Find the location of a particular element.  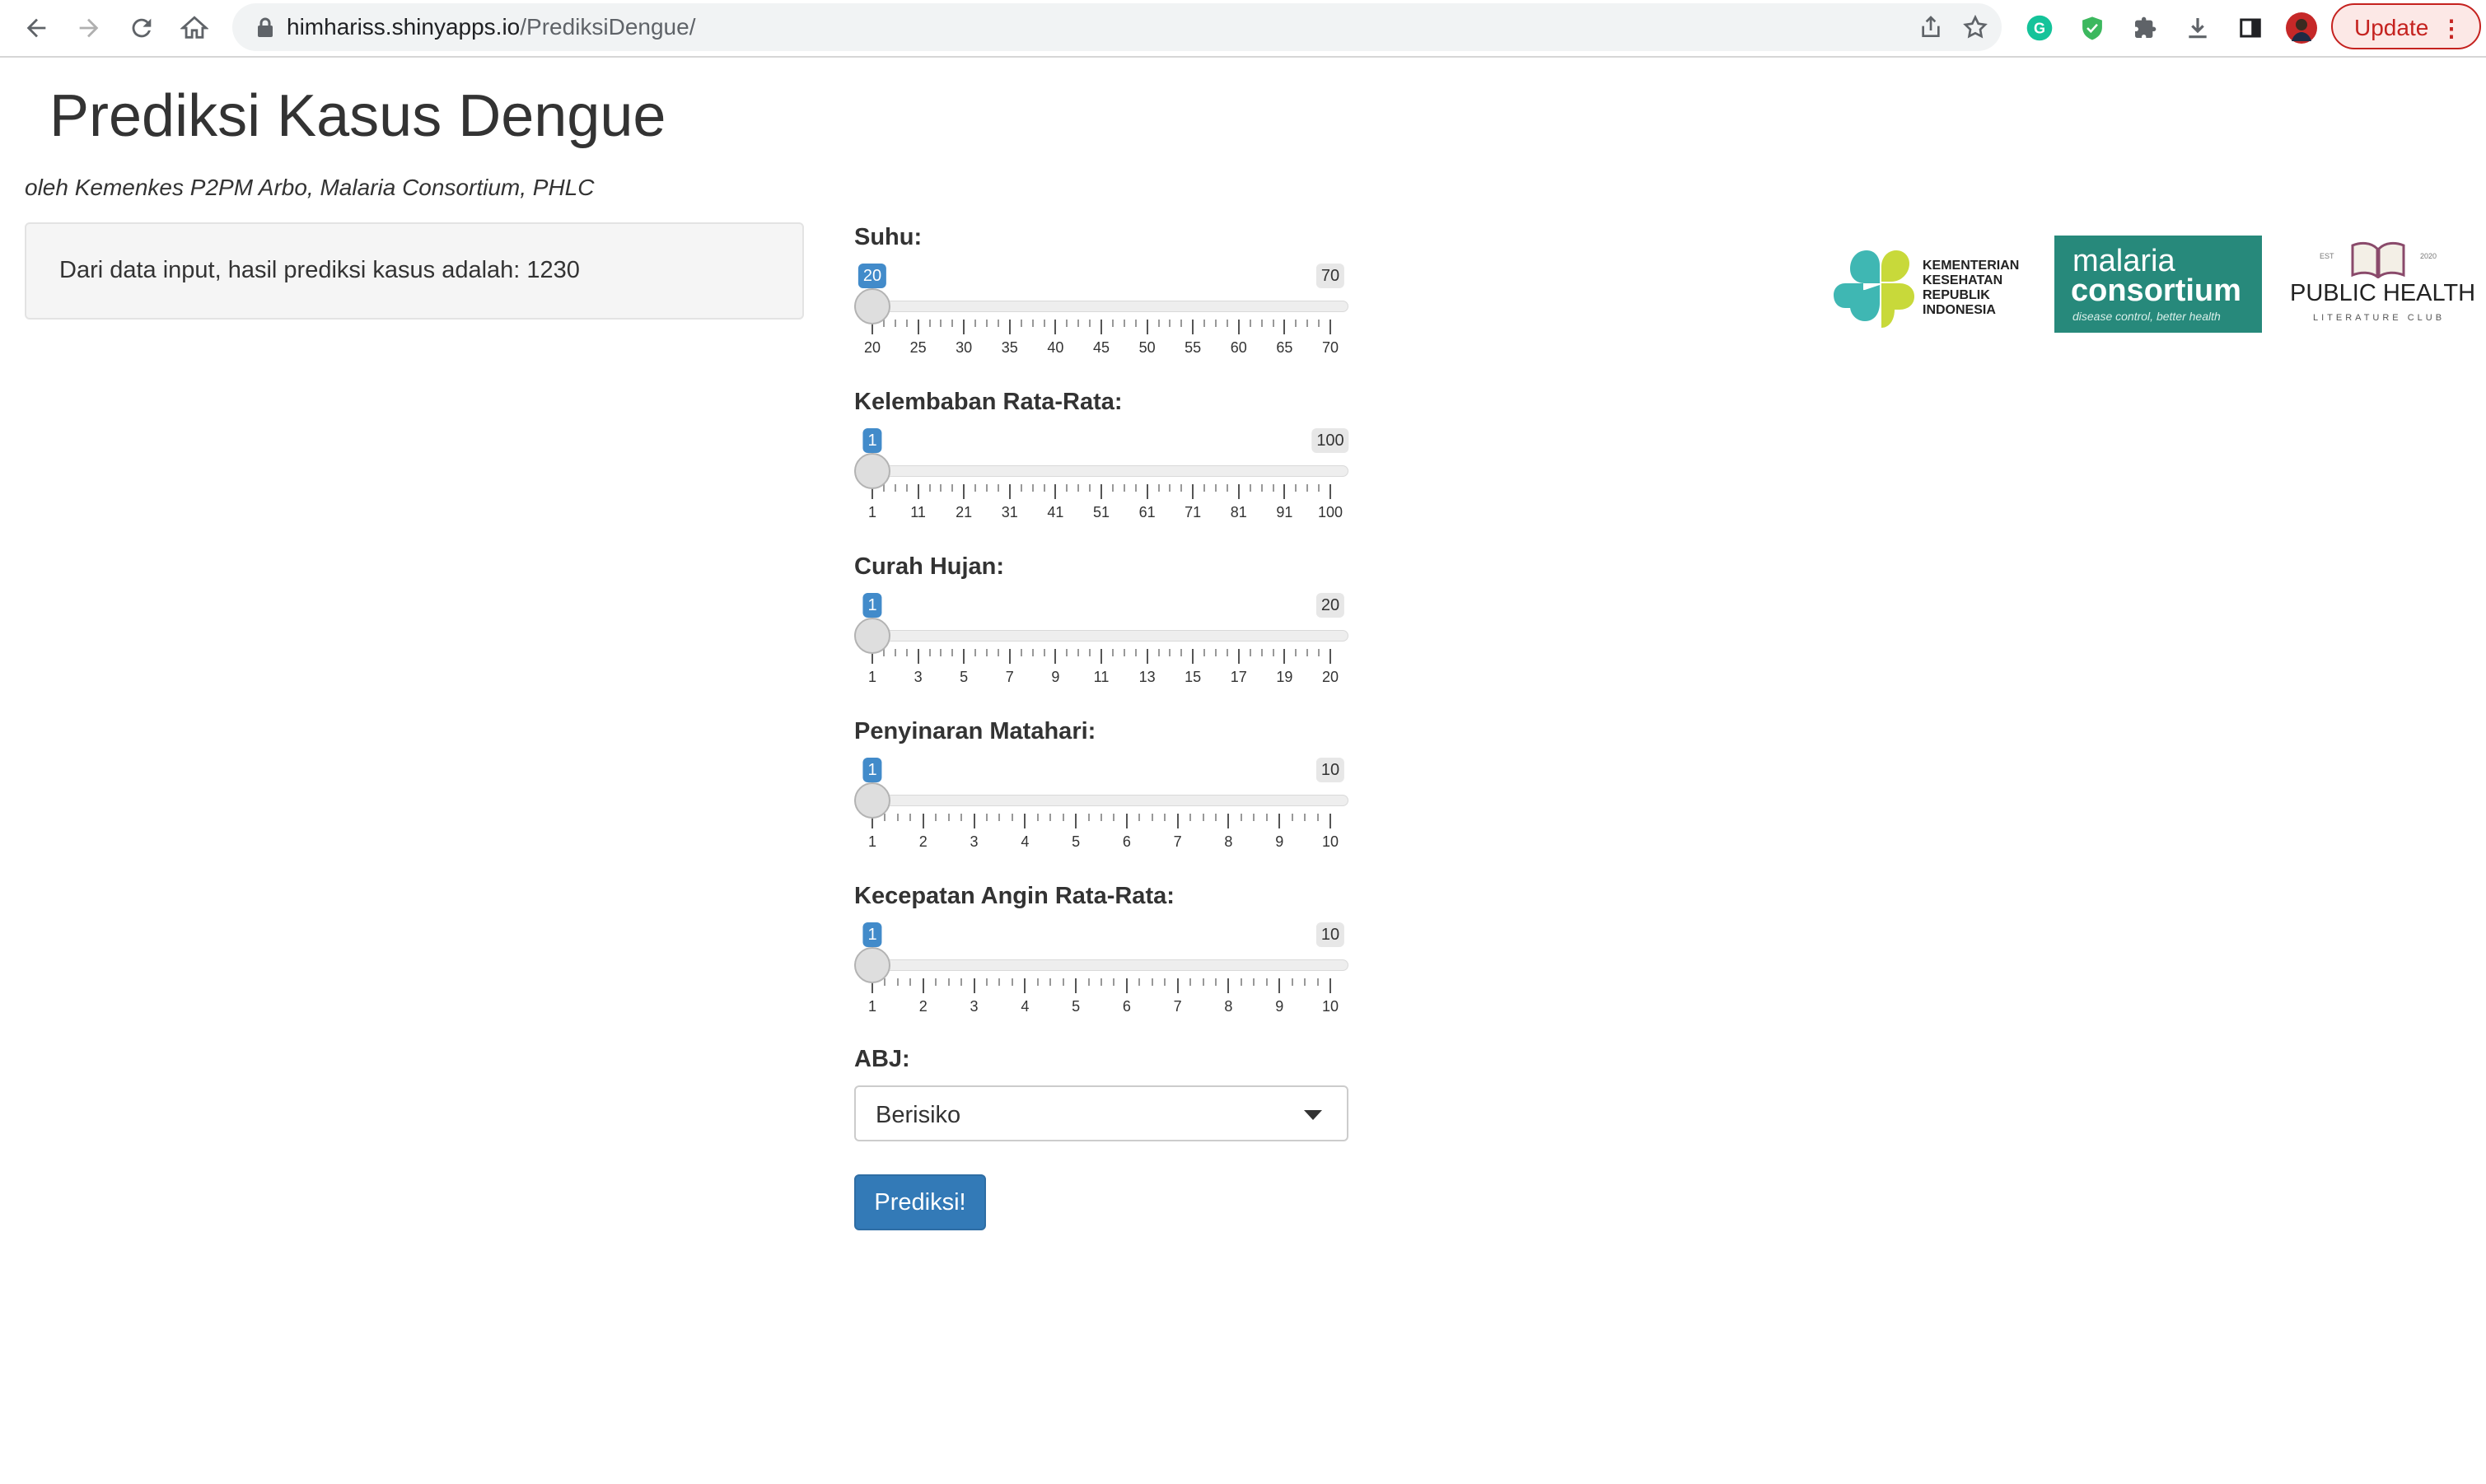

slider-tick-label: 45 is located at coordinates (1101, 347).